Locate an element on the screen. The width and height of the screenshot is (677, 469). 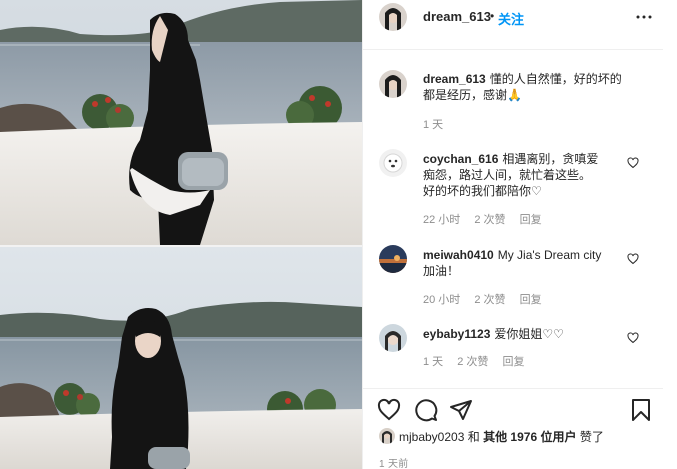
bookmark-icon is located at coordinates (641, 410).